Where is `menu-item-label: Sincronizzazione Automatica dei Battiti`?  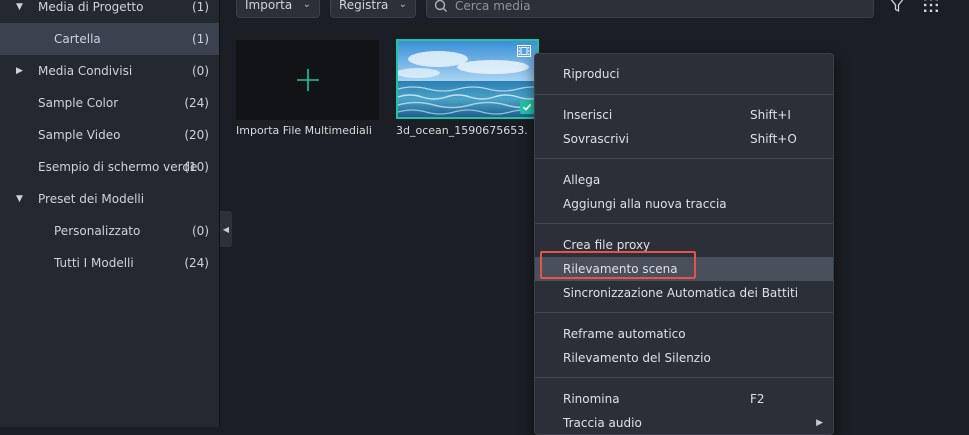 menu-item-label: Sincronizzazione Automatica dei Battiti is located at coordinates (680, 293).